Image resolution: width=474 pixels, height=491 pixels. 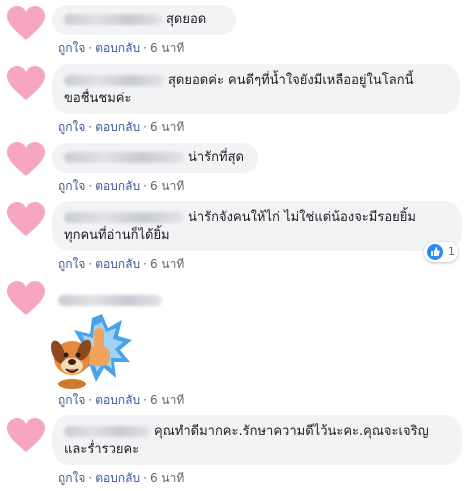 I want to click on comment-bubble: สุดยอด, so click(x=144, y=20).